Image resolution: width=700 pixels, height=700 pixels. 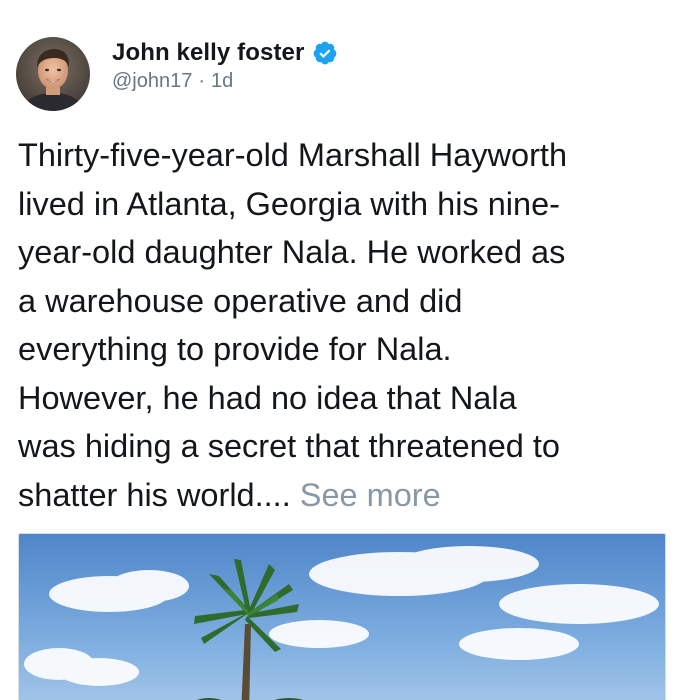 I want to click on author-name-row: John kelly foster, so click(x=225, y=53).